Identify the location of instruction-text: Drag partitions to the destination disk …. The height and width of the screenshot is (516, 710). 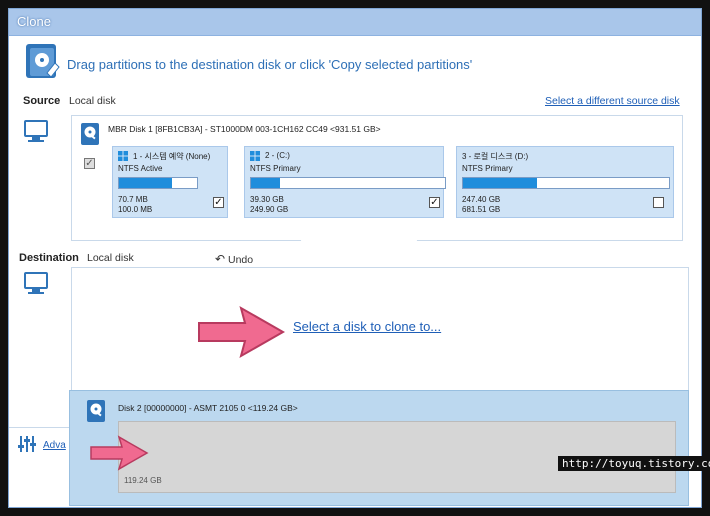
(270, 64).